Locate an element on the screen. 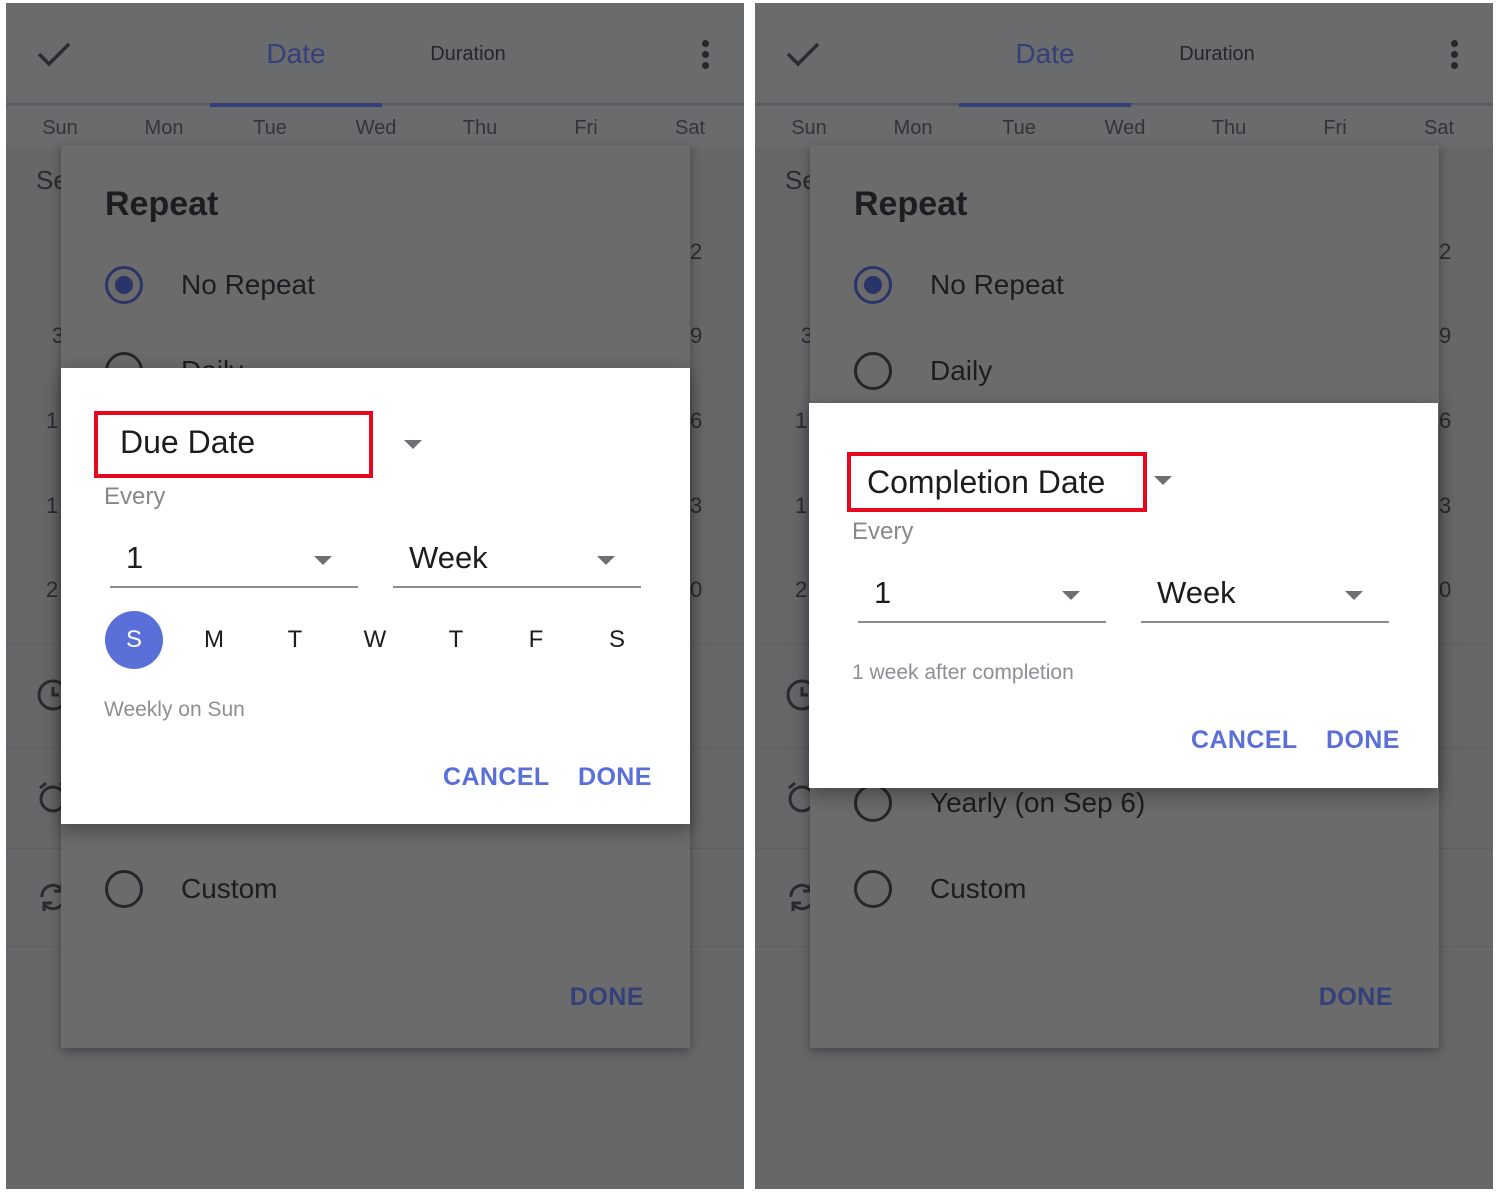 The image size is (1500, 1192). day-toggle-mon: M is located at coordinates (214, 640).